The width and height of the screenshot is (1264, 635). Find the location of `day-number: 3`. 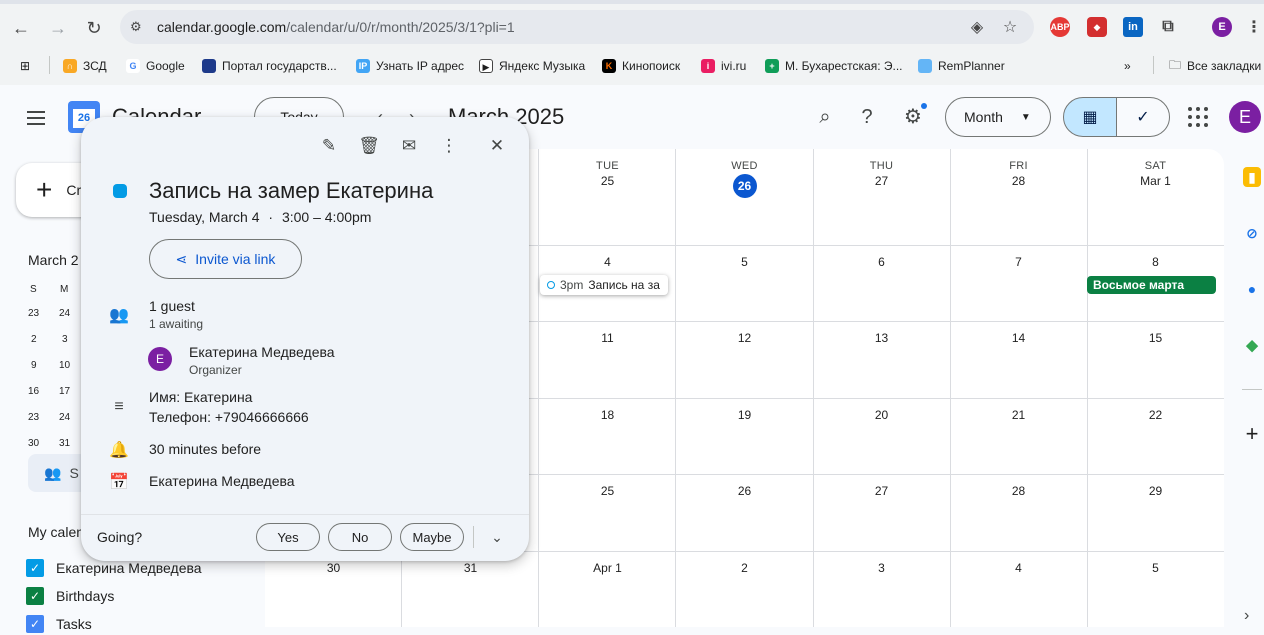

day-number: 3 is located at coordinates (881, 568).